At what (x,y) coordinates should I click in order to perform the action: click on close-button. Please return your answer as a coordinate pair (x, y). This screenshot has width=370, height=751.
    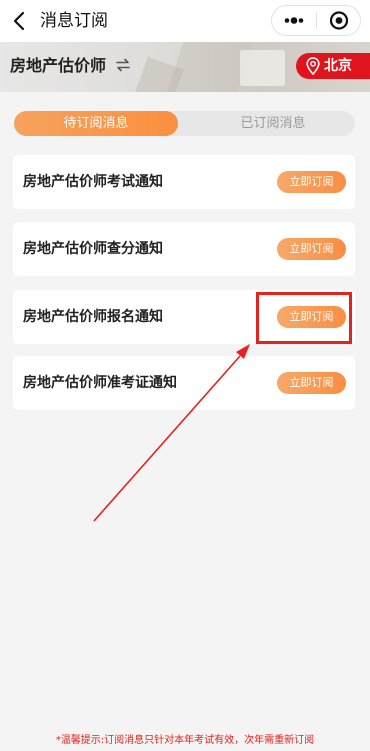
    Looking at the image, I should click on (339, 20).